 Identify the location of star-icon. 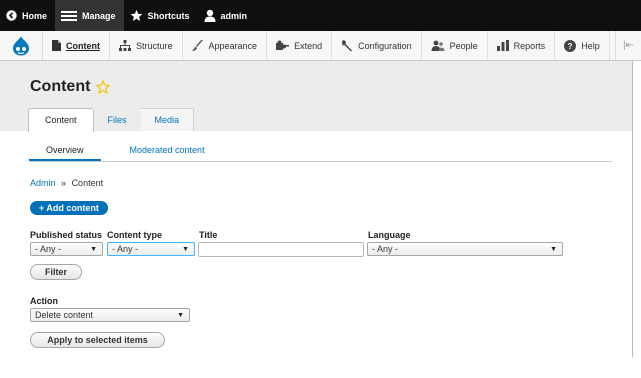
(136, 15).